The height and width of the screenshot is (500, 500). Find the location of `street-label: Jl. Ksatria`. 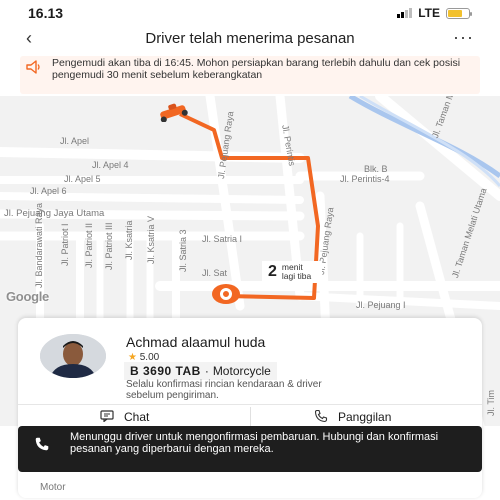

street-label: Jl. Ksatria is located at coordinates (129, 240).